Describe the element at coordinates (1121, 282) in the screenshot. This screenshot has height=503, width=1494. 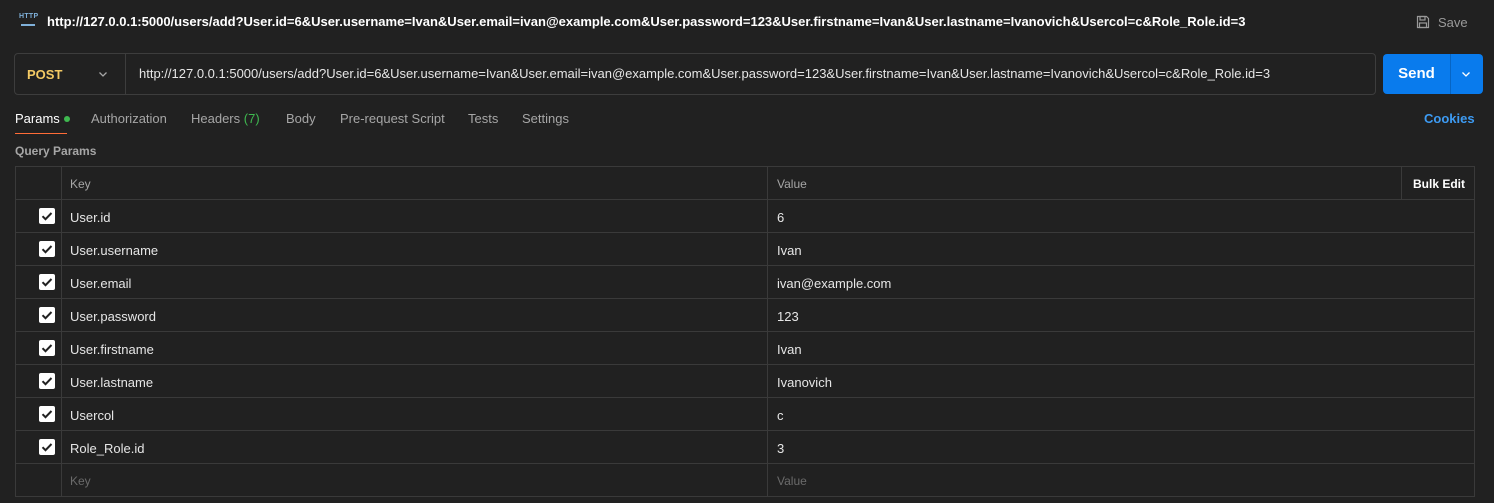
I see `param-value: ivan@example.com` at that location.